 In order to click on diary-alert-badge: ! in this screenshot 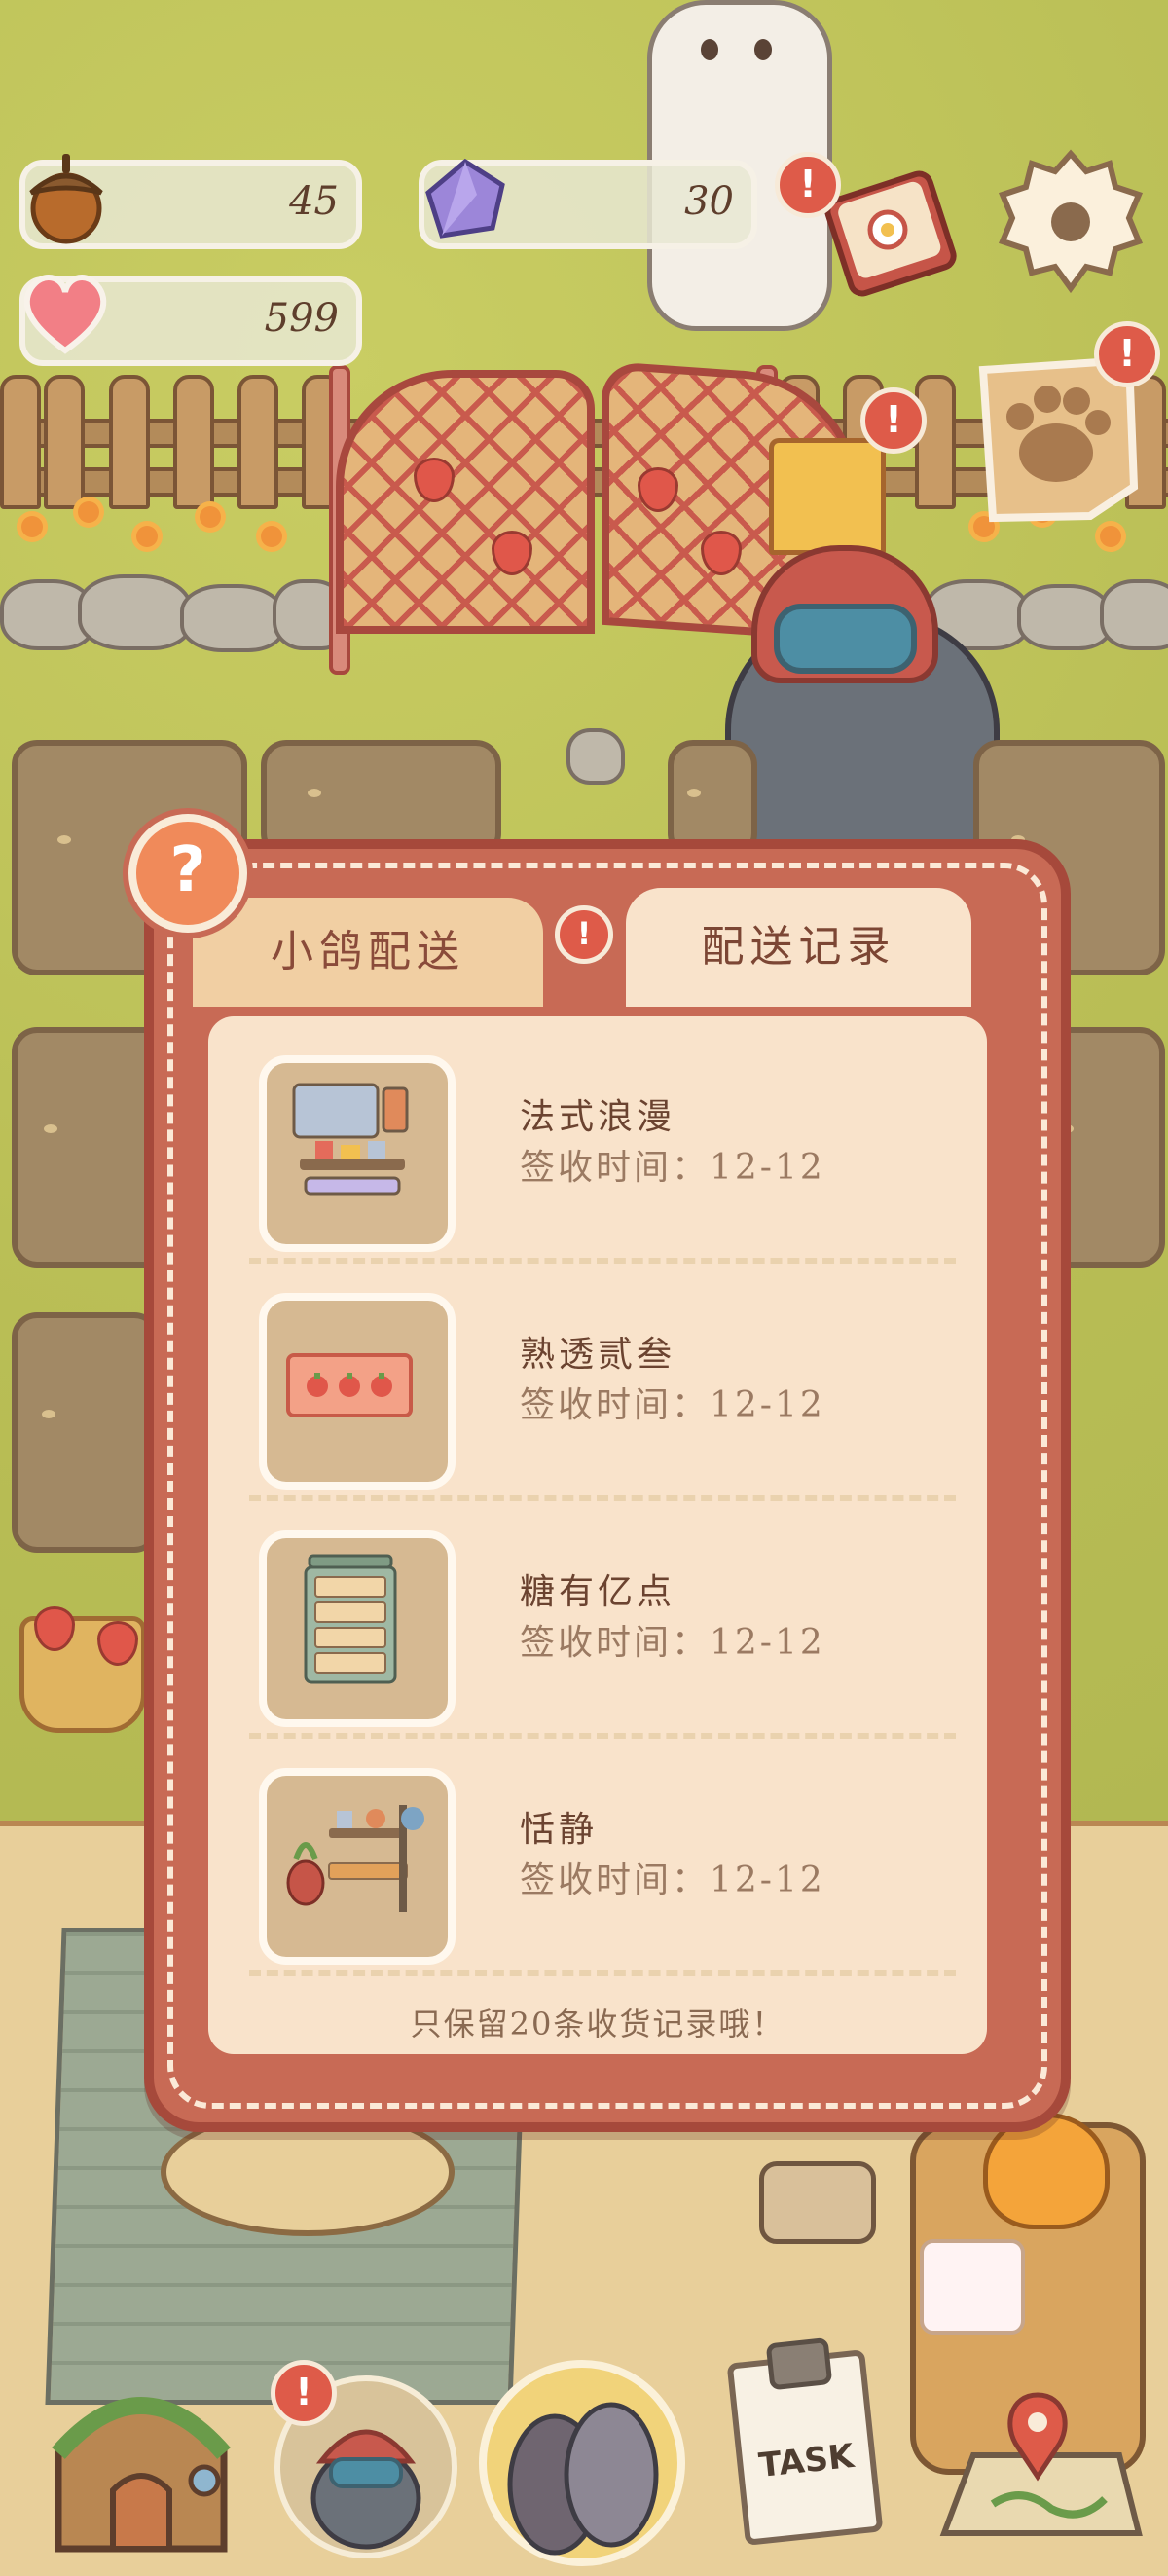, I will do `click(808, 185)`.